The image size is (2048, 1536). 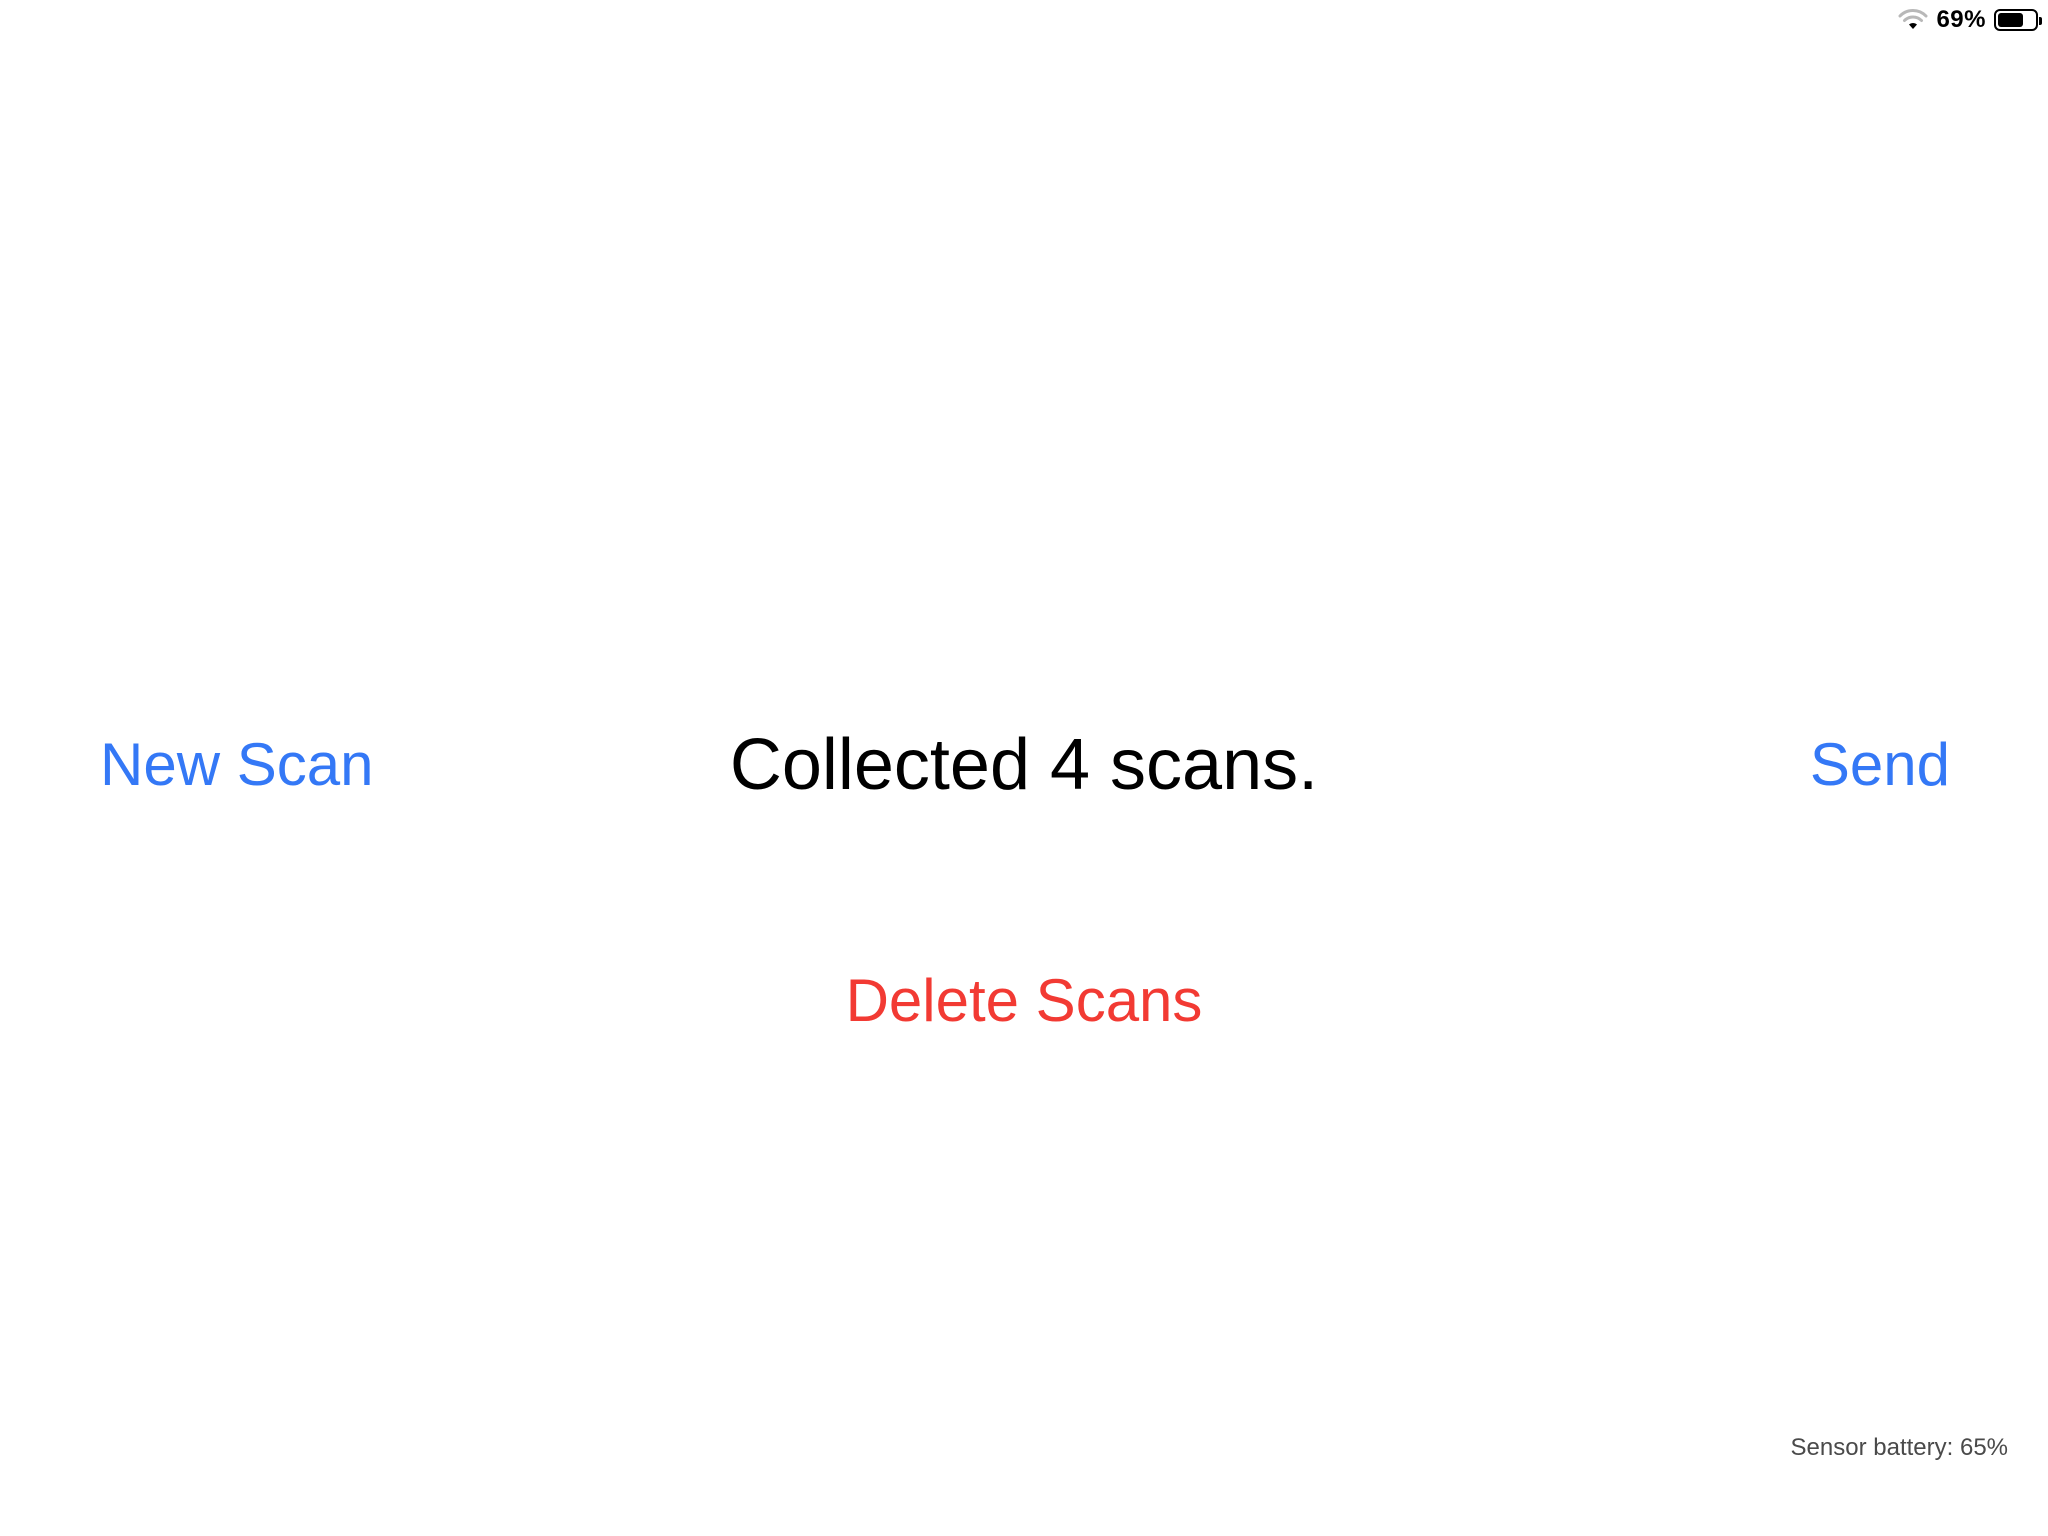 What do you see at coordinates (2010, 20) in the screenshot?
I see `battery-level-fill` at bounding box center [2010, 20].